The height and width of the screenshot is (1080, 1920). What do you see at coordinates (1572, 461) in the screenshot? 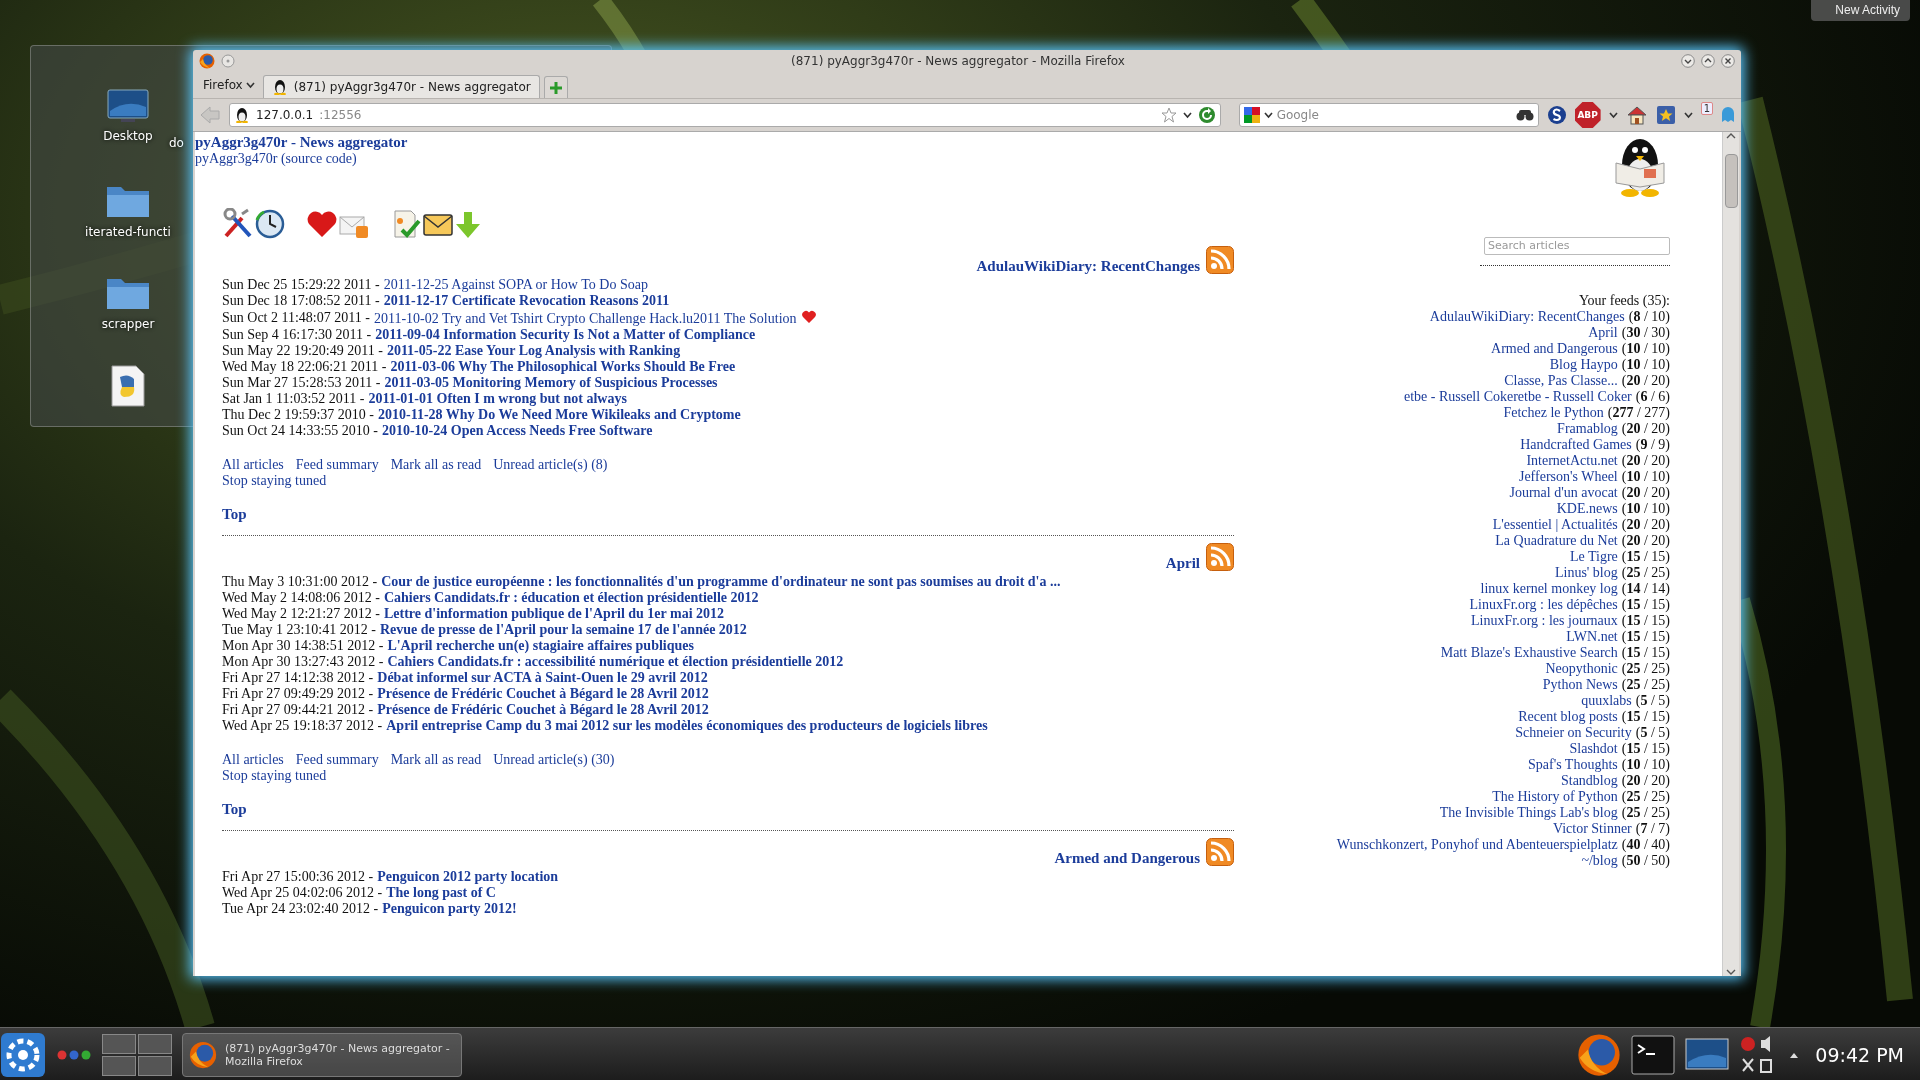
I see `feed-link: InternetActu.net` at bounding box center [1572, 461].